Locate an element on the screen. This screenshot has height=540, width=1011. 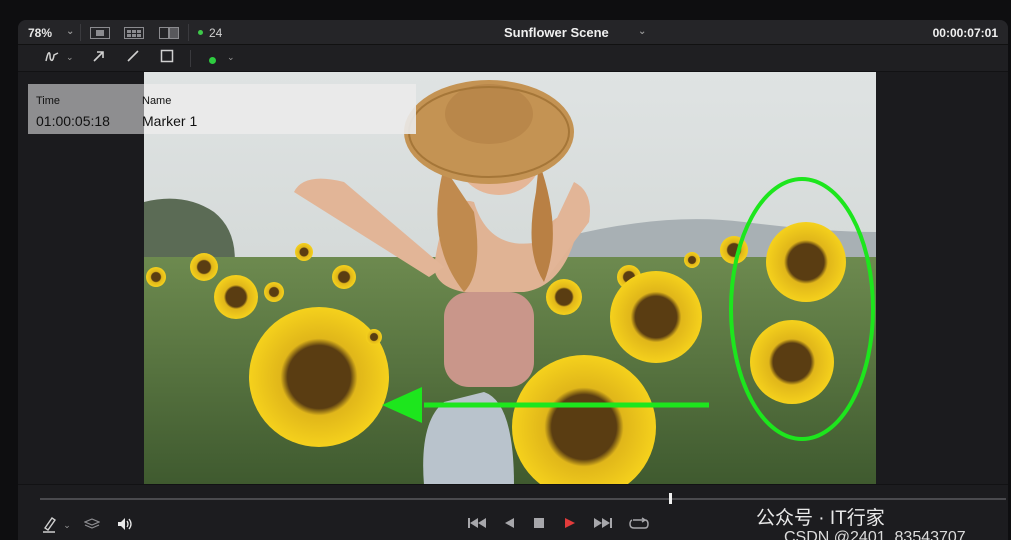
color-chevron-down-icon: ⌄ is located at coordinates (231, 57).